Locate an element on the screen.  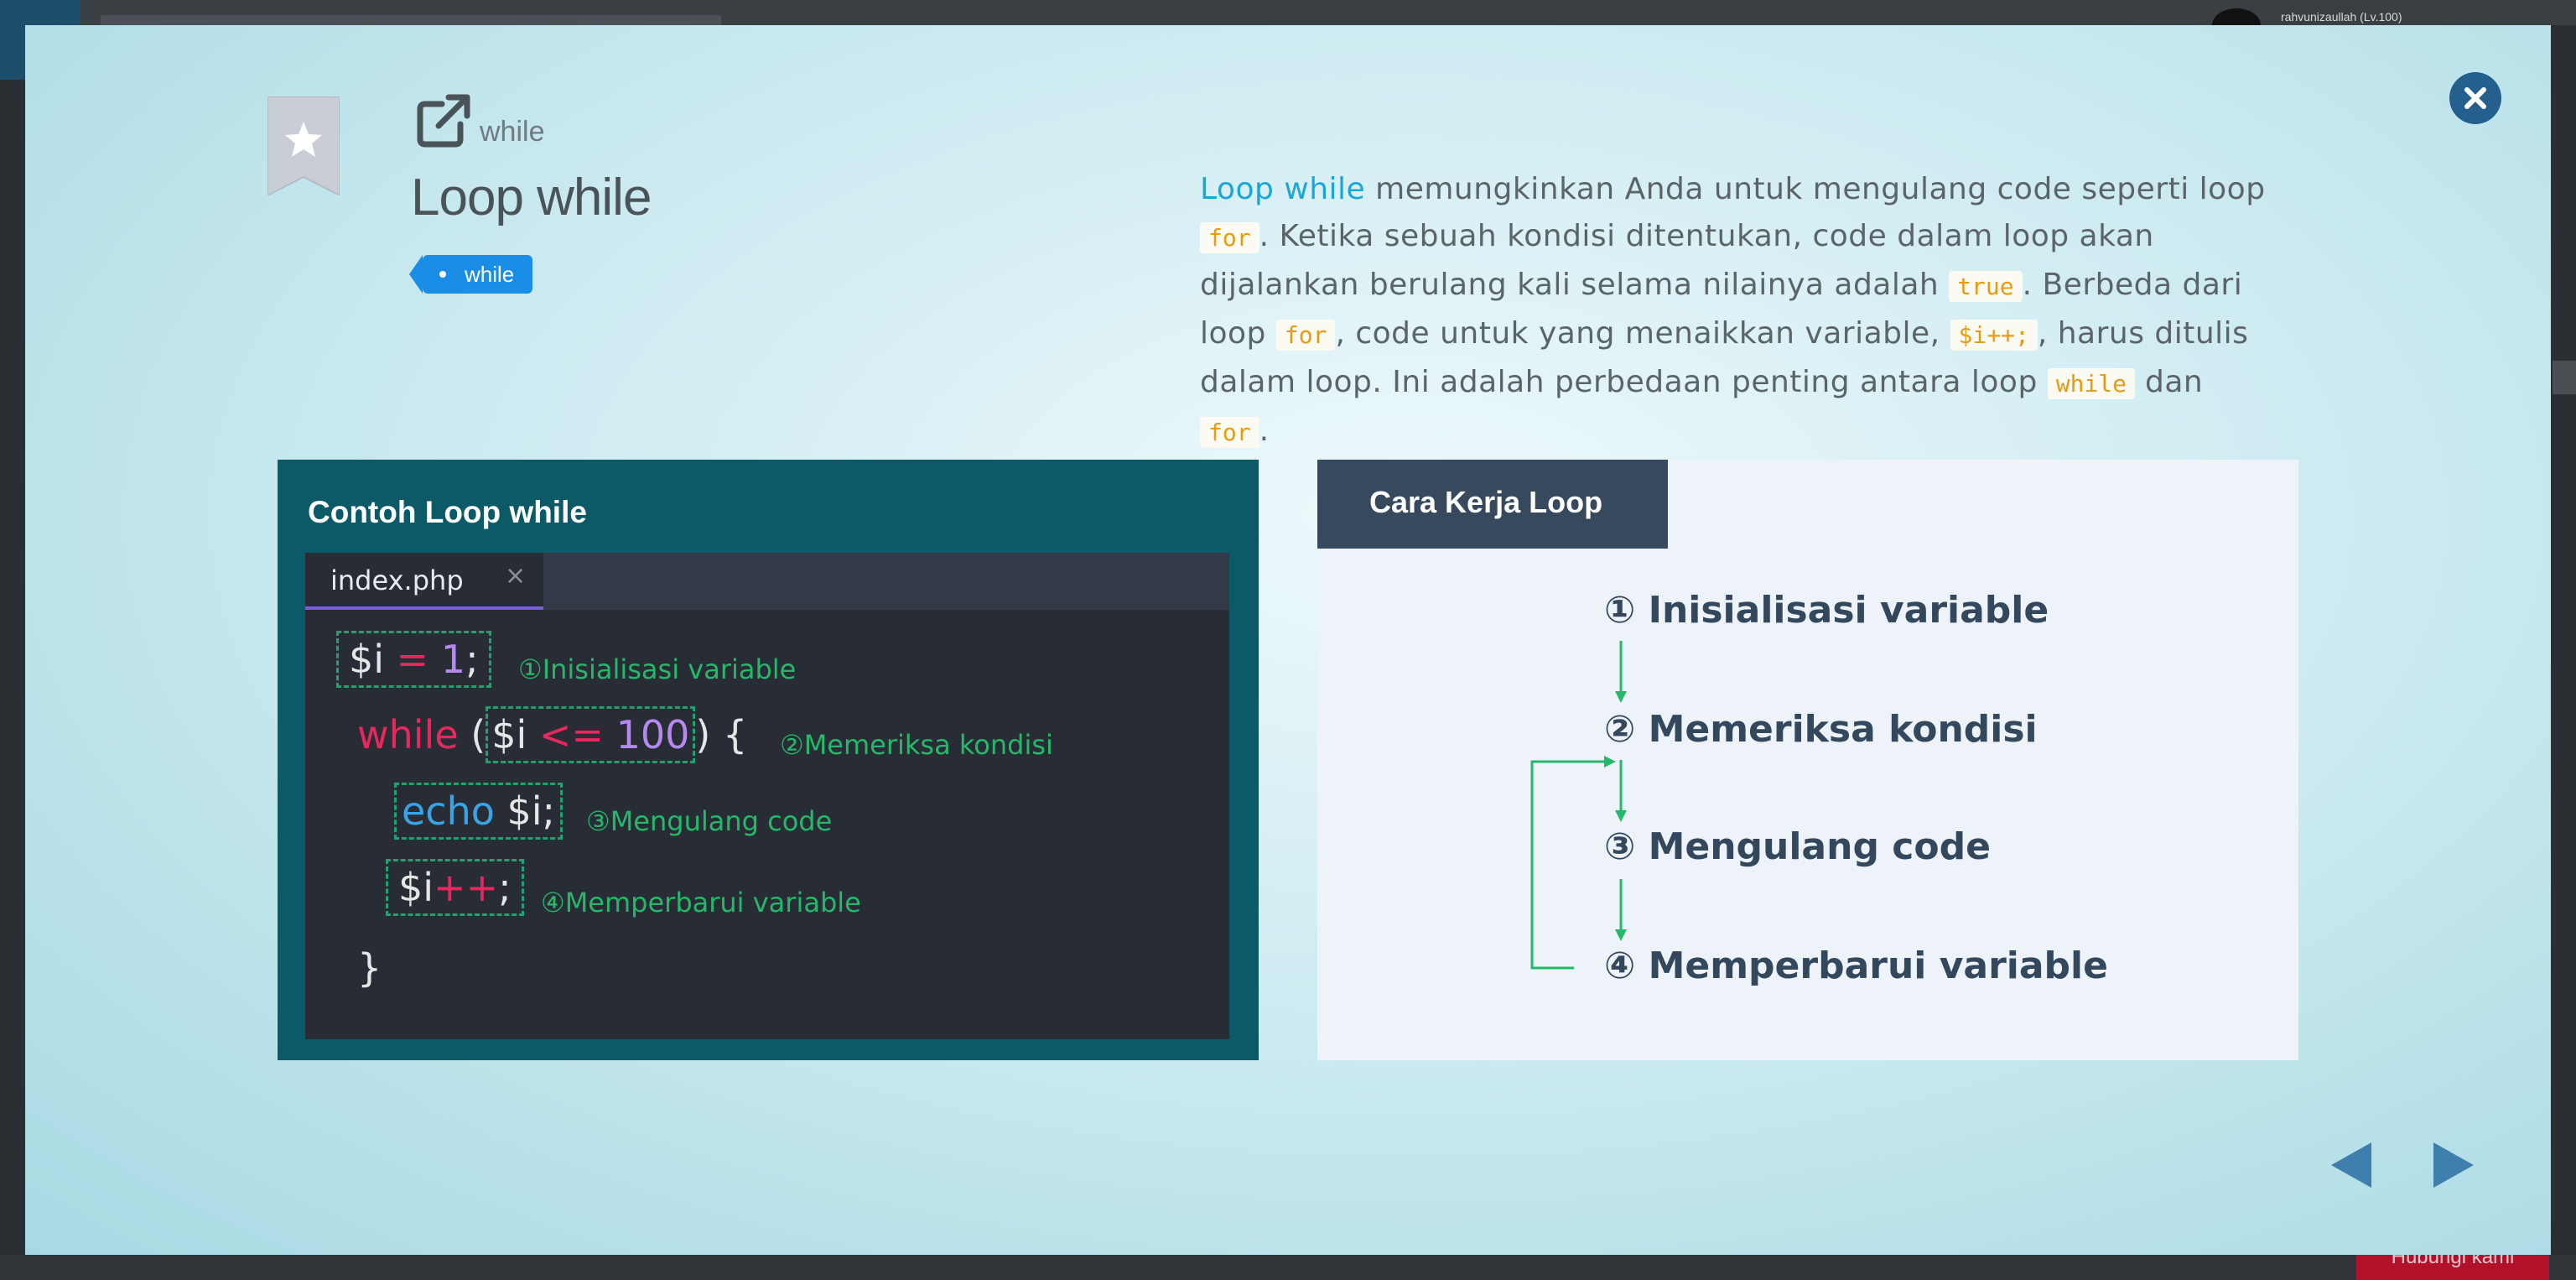
editor-tabbar: index.php × is located at coordinates (767, 581).